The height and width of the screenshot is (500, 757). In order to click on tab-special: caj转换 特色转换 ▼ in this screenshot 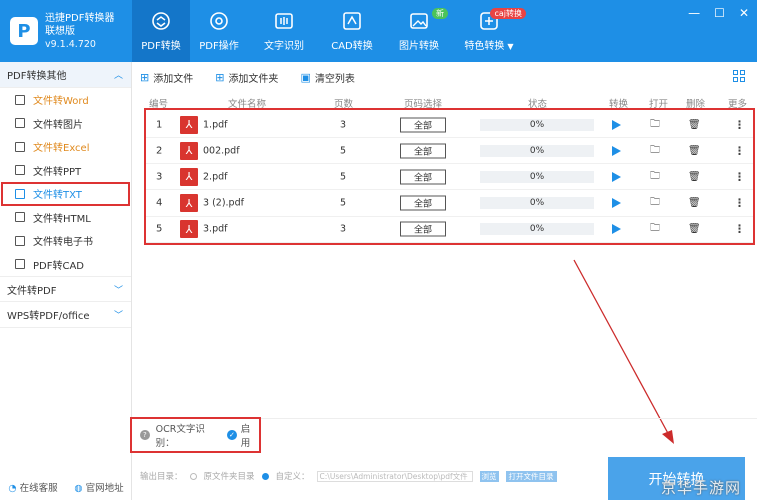, I will do `click(490, 31)`.